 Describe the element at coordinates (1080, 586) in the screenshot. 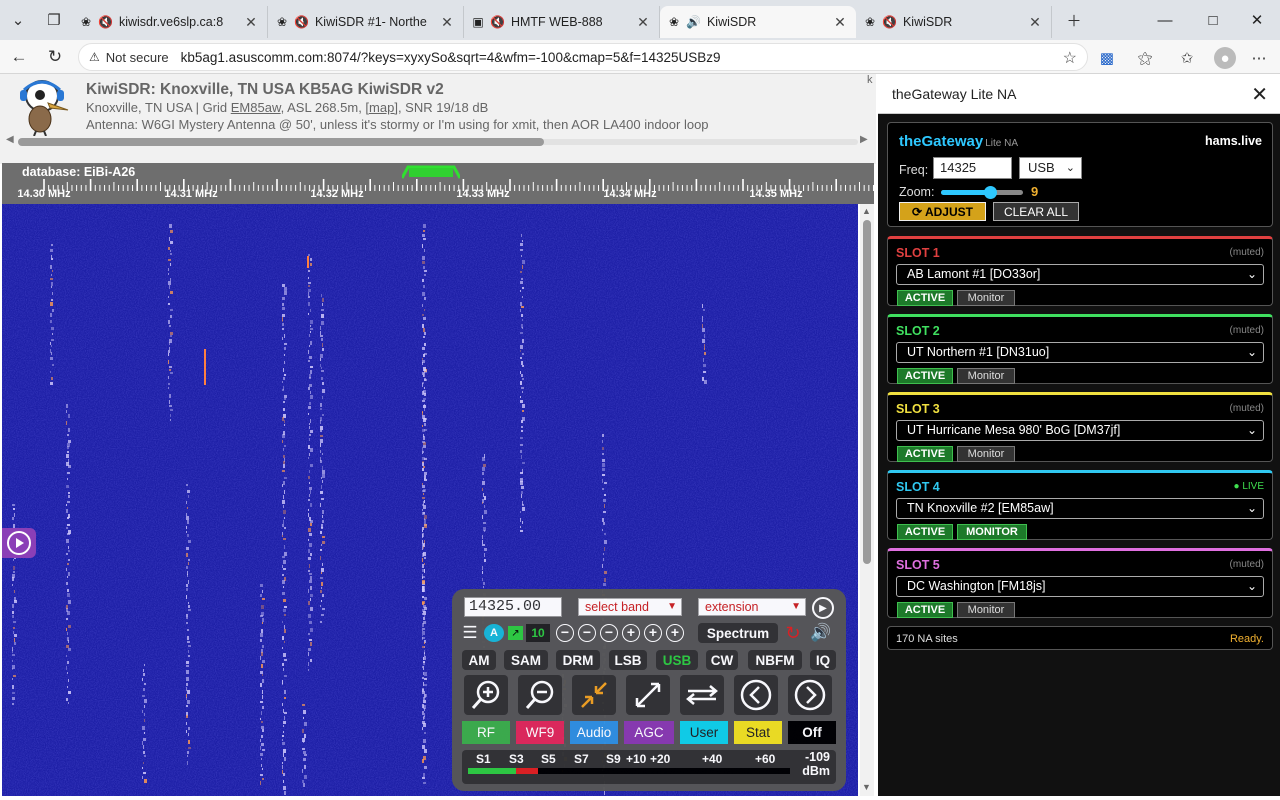

I see `slot-site-select: DC Washington [FM18js] ⌄` at that location.